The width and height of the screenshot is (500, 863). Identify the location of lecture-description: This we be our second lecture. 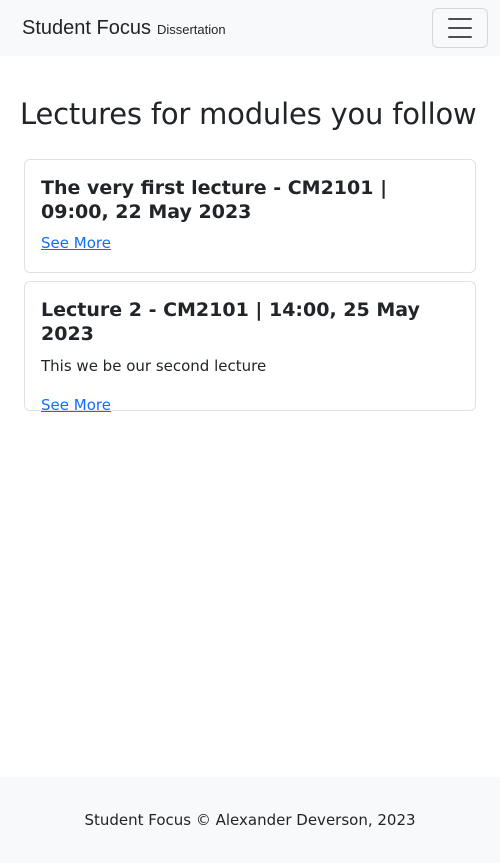
(154, 366).